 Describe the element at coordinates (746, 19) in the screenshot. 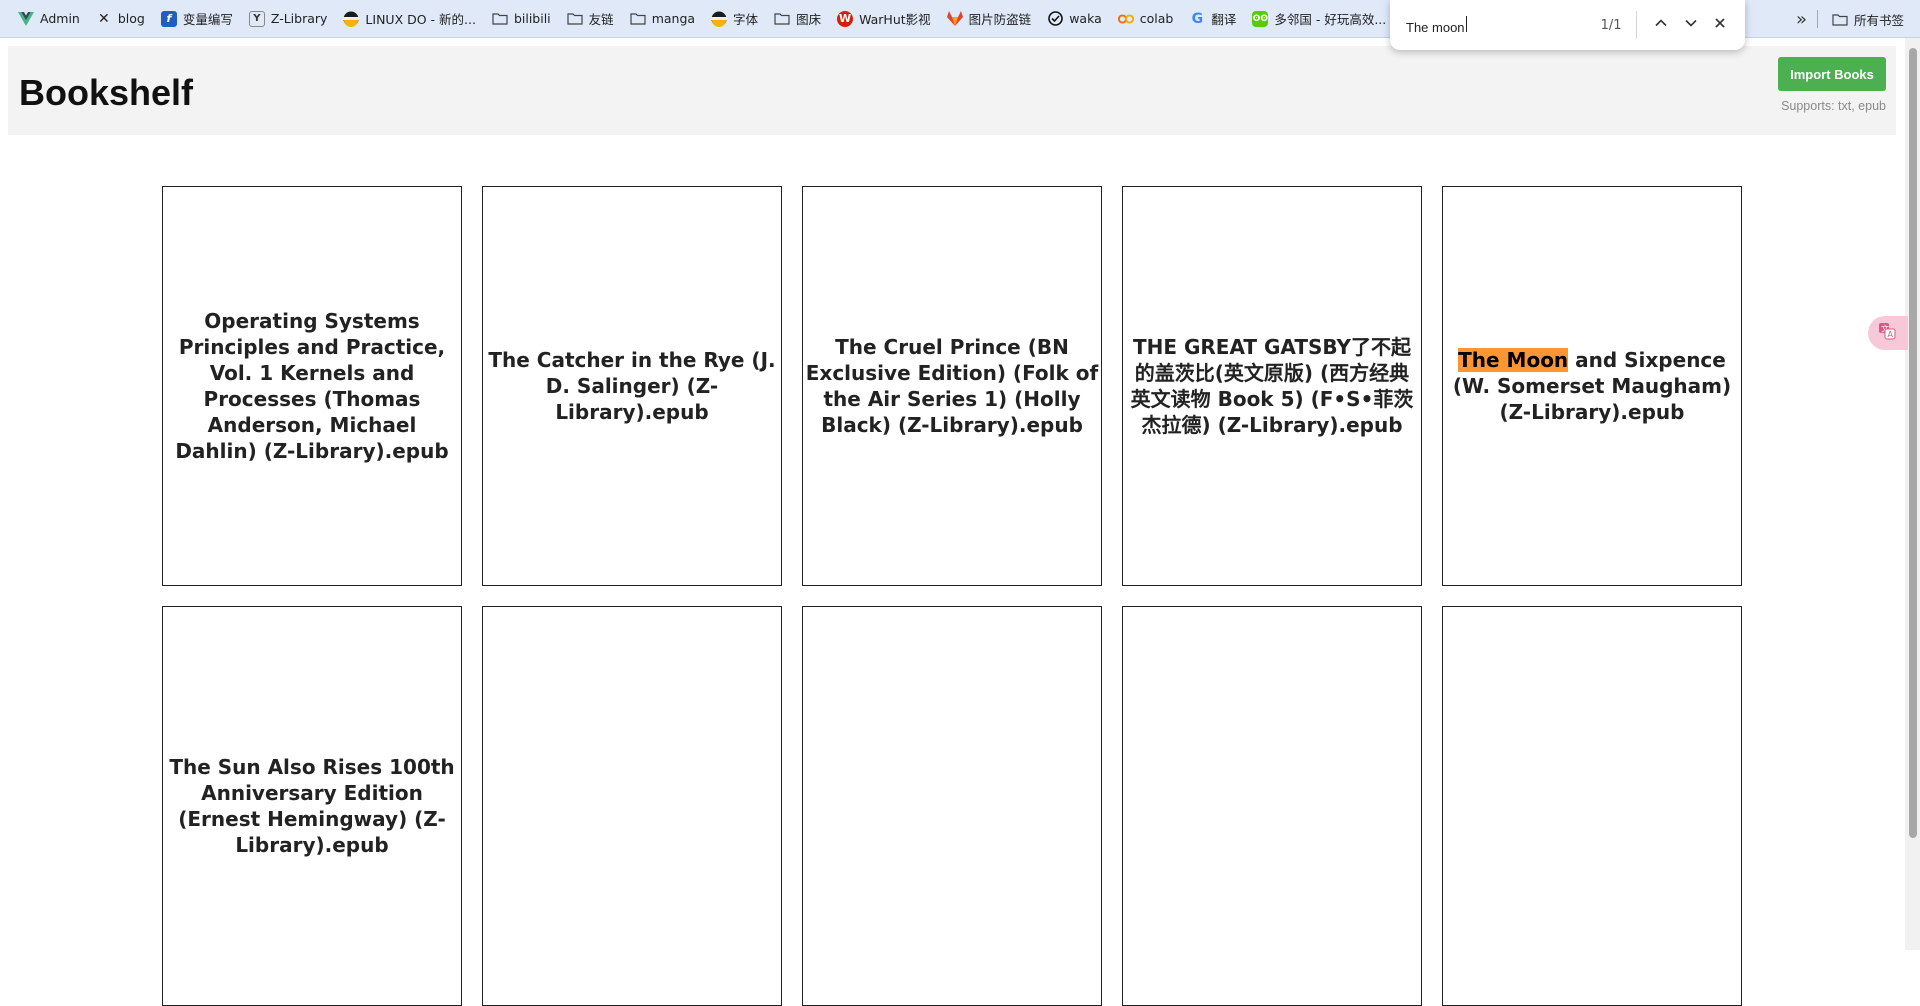

I see `bookmark-label: 字体` at that location.